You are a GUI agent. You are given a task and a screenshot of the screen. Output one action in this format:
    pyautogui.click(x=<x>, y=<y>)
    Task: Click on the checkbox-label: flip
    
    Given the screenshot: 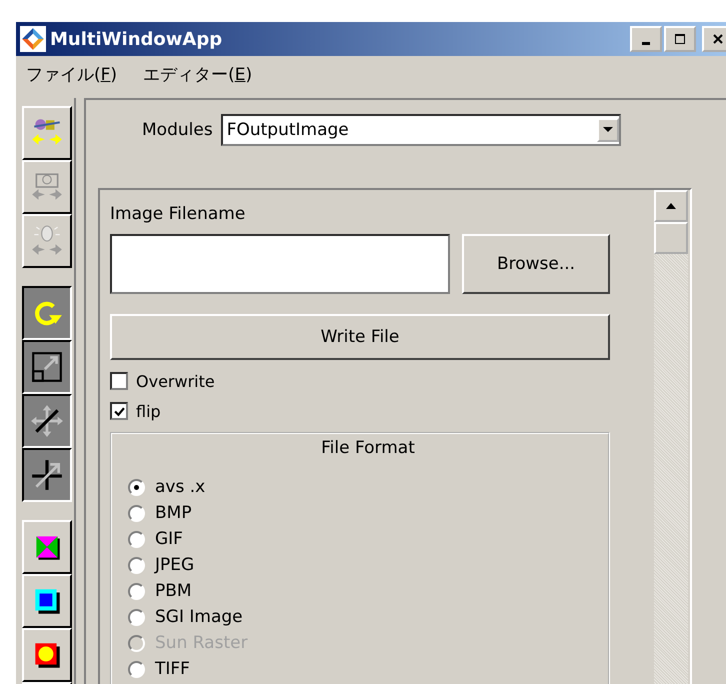 What is the action you would take?
    pyautogui.click(x=148, y=411)
    